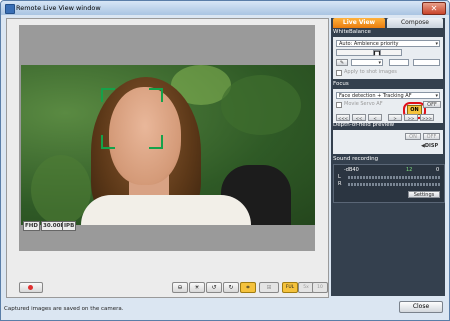 The height and width of the screenshot is (321, 450). I want to click on apply-shot-images-checkbox, so click(339, 73).